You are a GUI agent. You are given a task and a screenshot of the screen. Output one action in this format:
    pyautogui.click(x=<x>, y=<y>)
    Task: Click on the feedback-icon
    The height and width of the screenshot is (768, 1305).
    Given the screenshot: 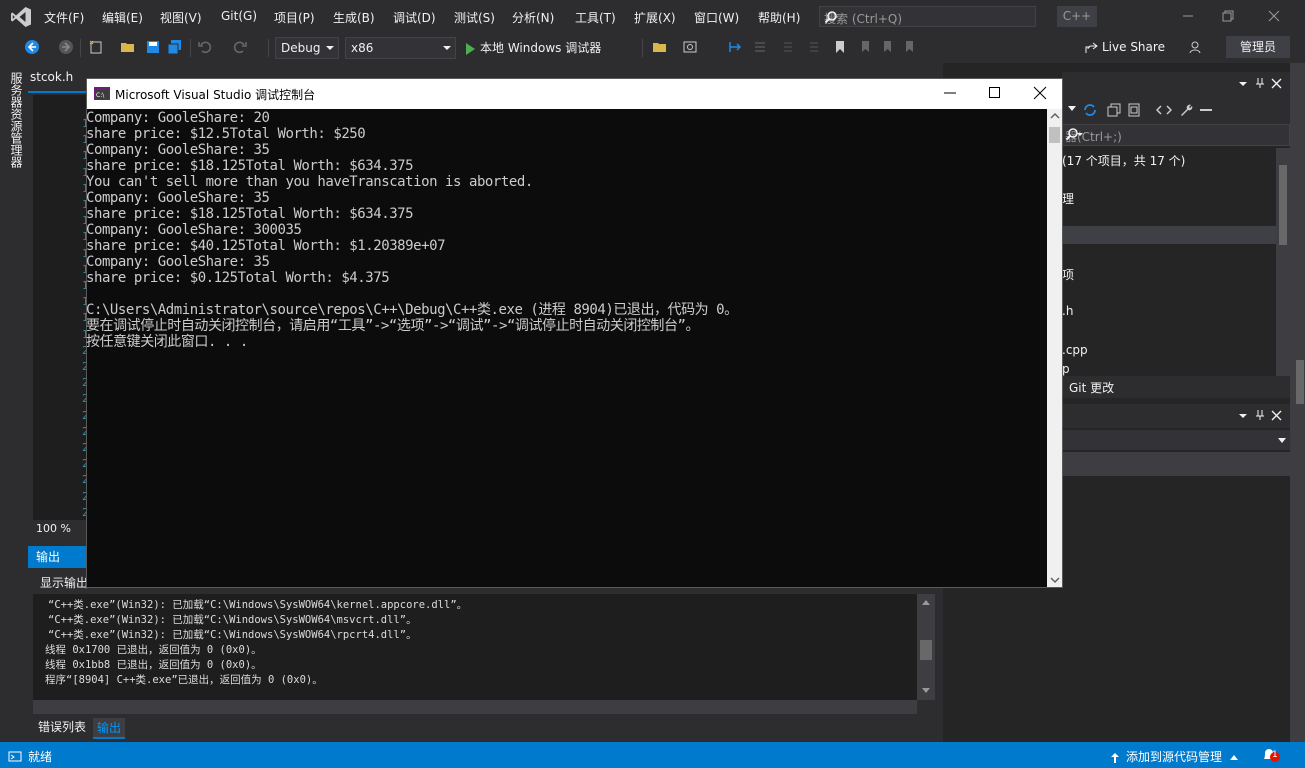 What is the action you would take?
    pyautogui.click(x=1196, y=47)
    